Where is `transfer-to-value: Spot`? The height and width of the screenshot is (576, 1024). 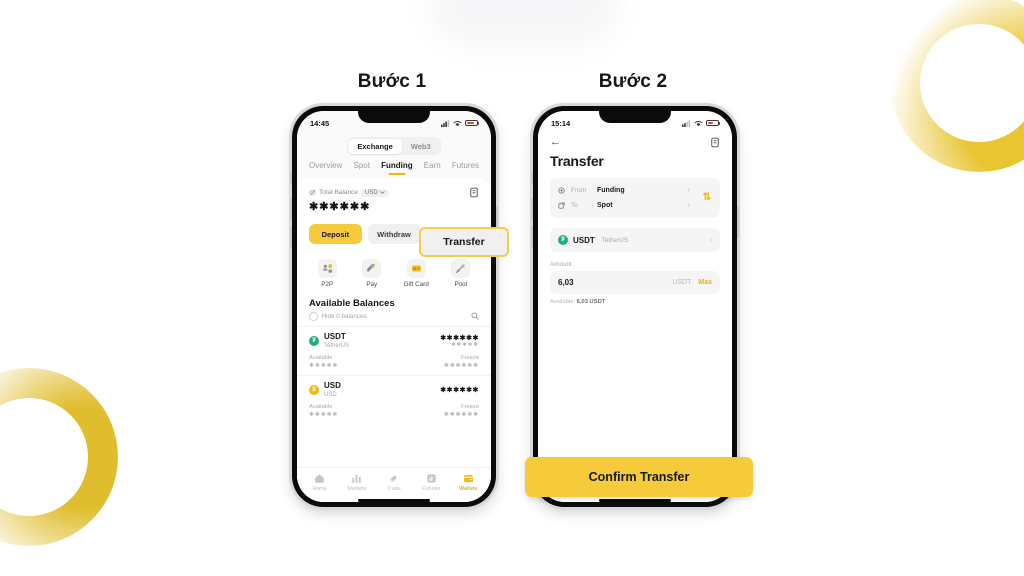 transfer-to-value: Spot is located at coordinates (605, 205).